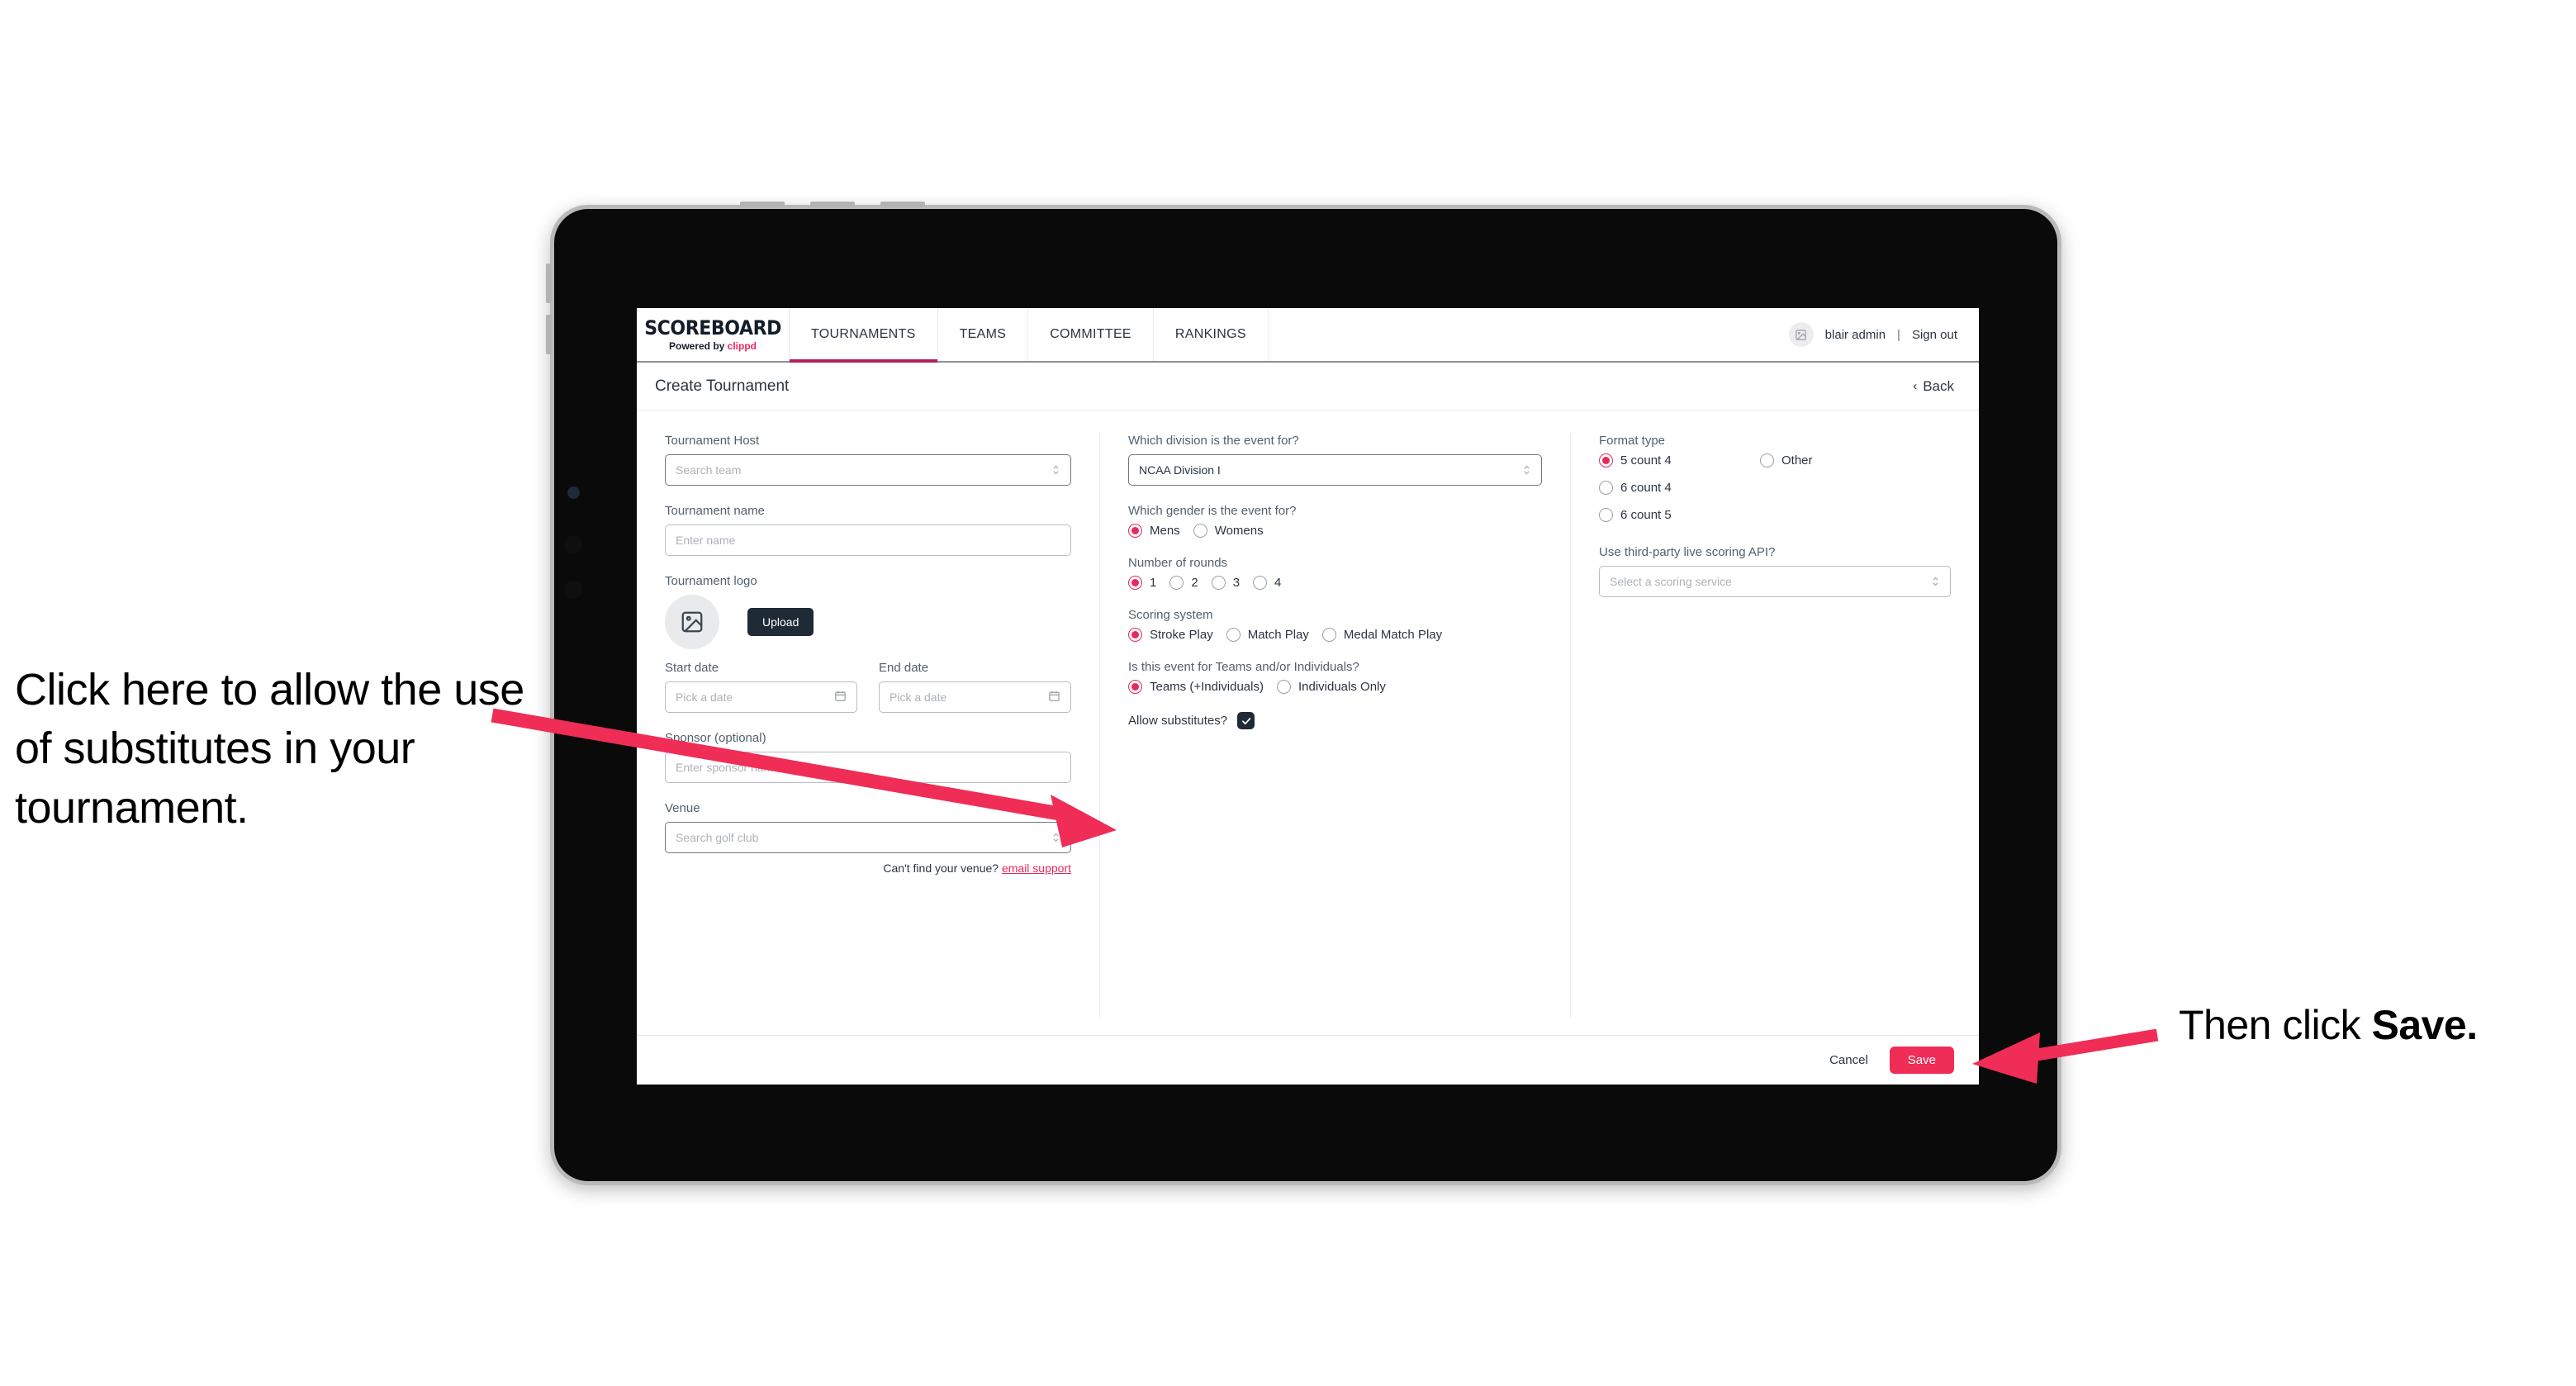  What do you see at coordinates (1228, 531) in the screenshot?
I see `radio-option-womens: Womens` at bounding box center [1228, 531].